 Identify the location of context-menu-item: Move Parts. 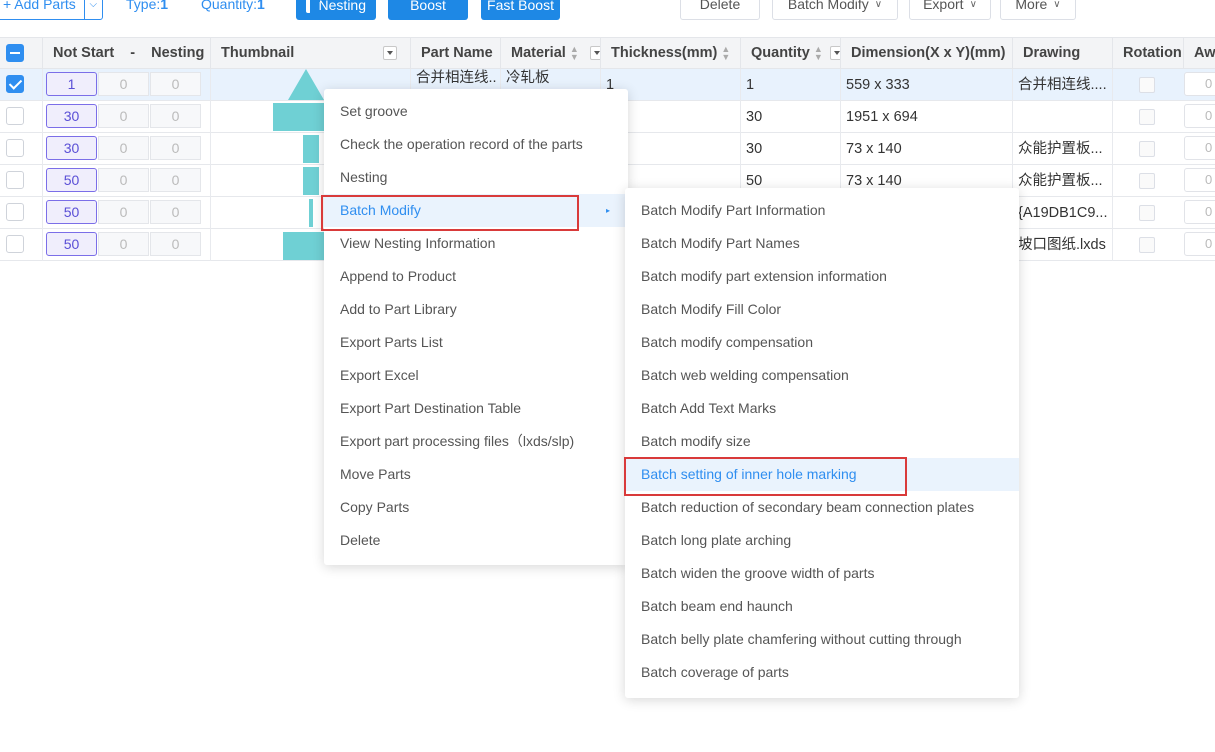
(474, 474).